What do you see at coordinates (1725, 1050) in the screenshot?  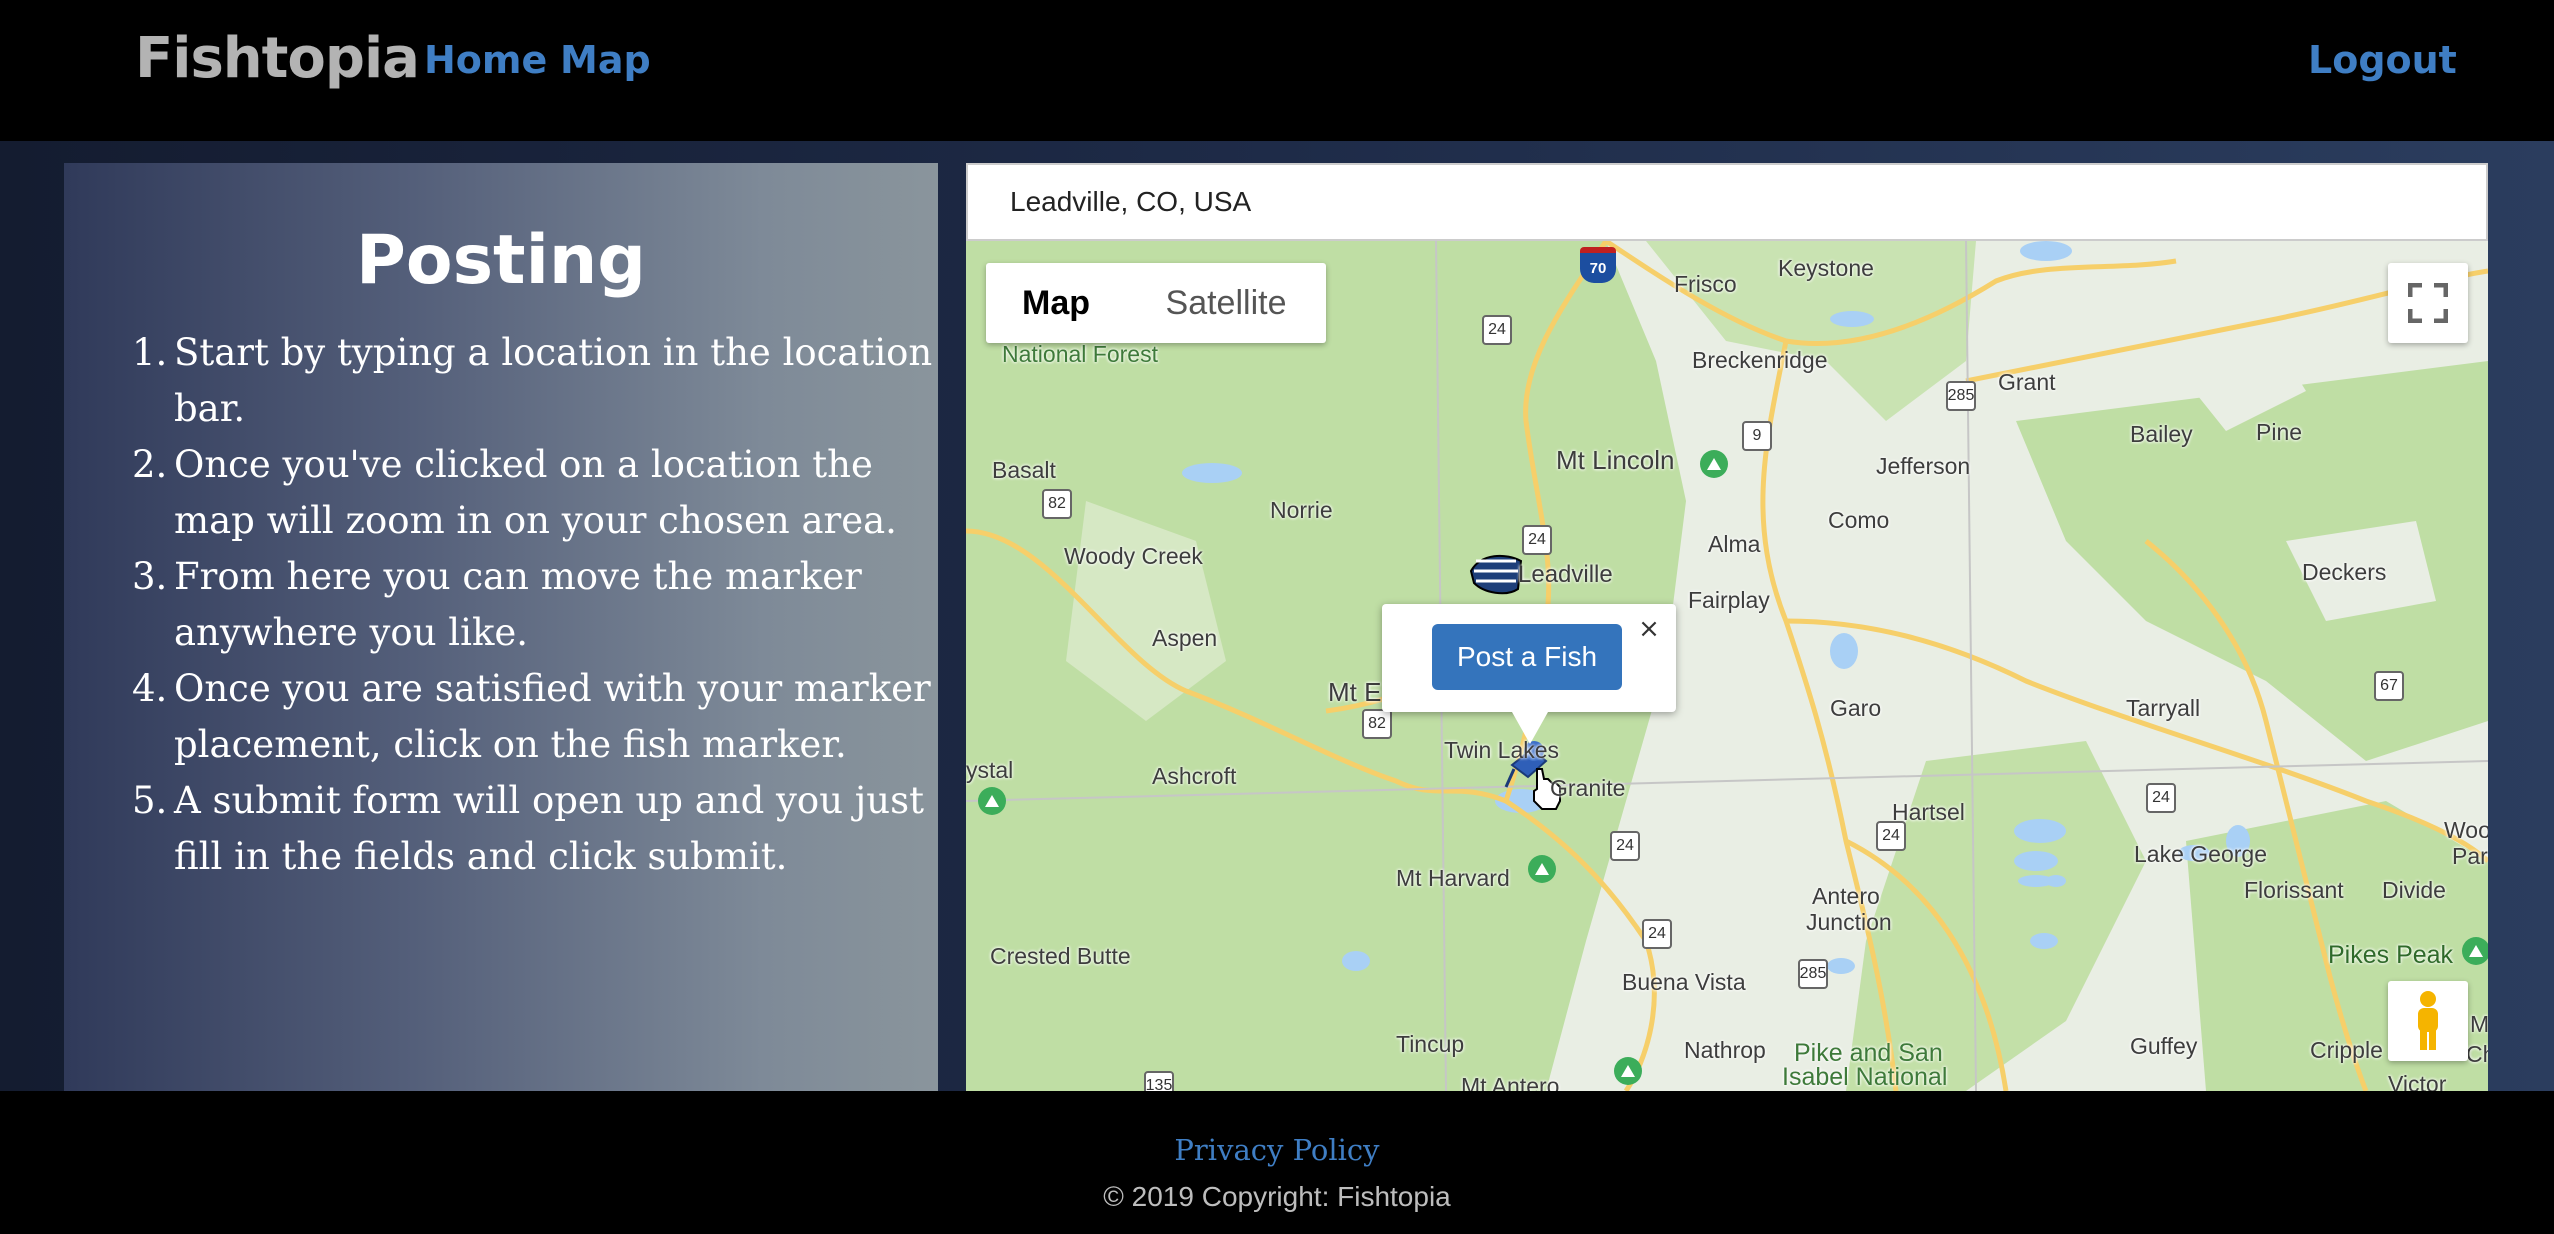 I see `map-place-label: Nathrop` at bounding box center [1725, 1050].